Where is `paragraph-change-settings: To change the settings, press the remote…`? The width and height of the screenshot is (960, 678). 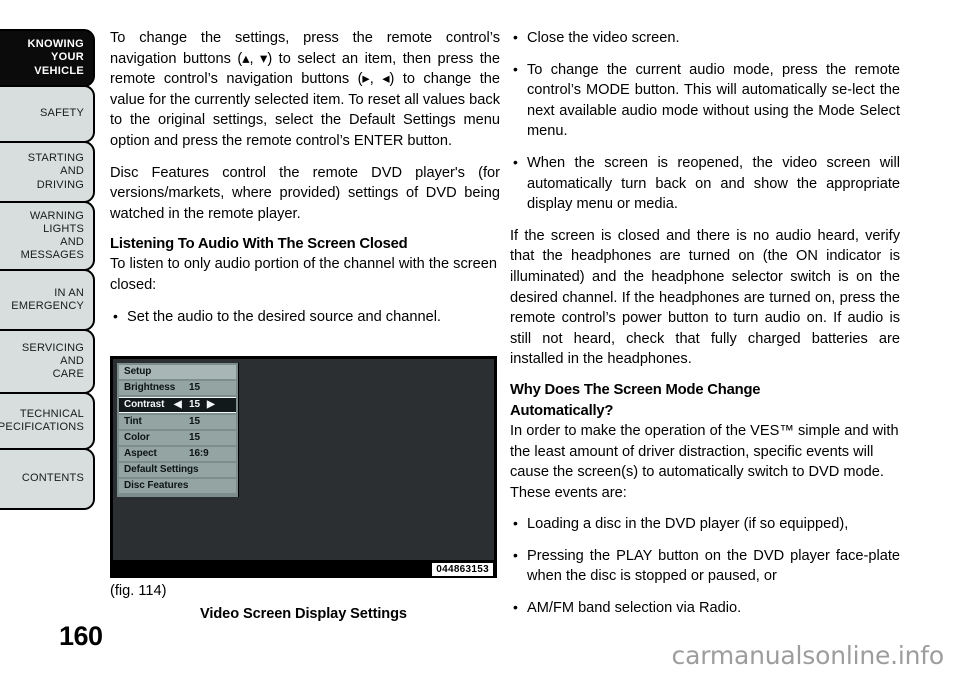 paragraph-change-settings: To change the settings, press the remote… is located at coordinates (305, 89).